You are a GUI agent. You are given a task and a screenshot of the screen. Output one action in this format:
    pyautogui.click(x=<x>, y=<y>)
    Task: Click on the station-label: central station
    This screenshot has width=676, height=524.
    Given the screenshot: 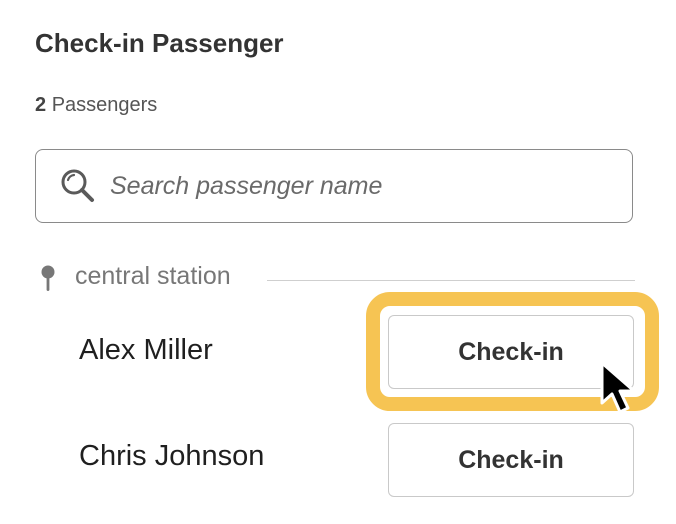 What is the action you would take?
    pyautogui.click(x=153, y=276)
    